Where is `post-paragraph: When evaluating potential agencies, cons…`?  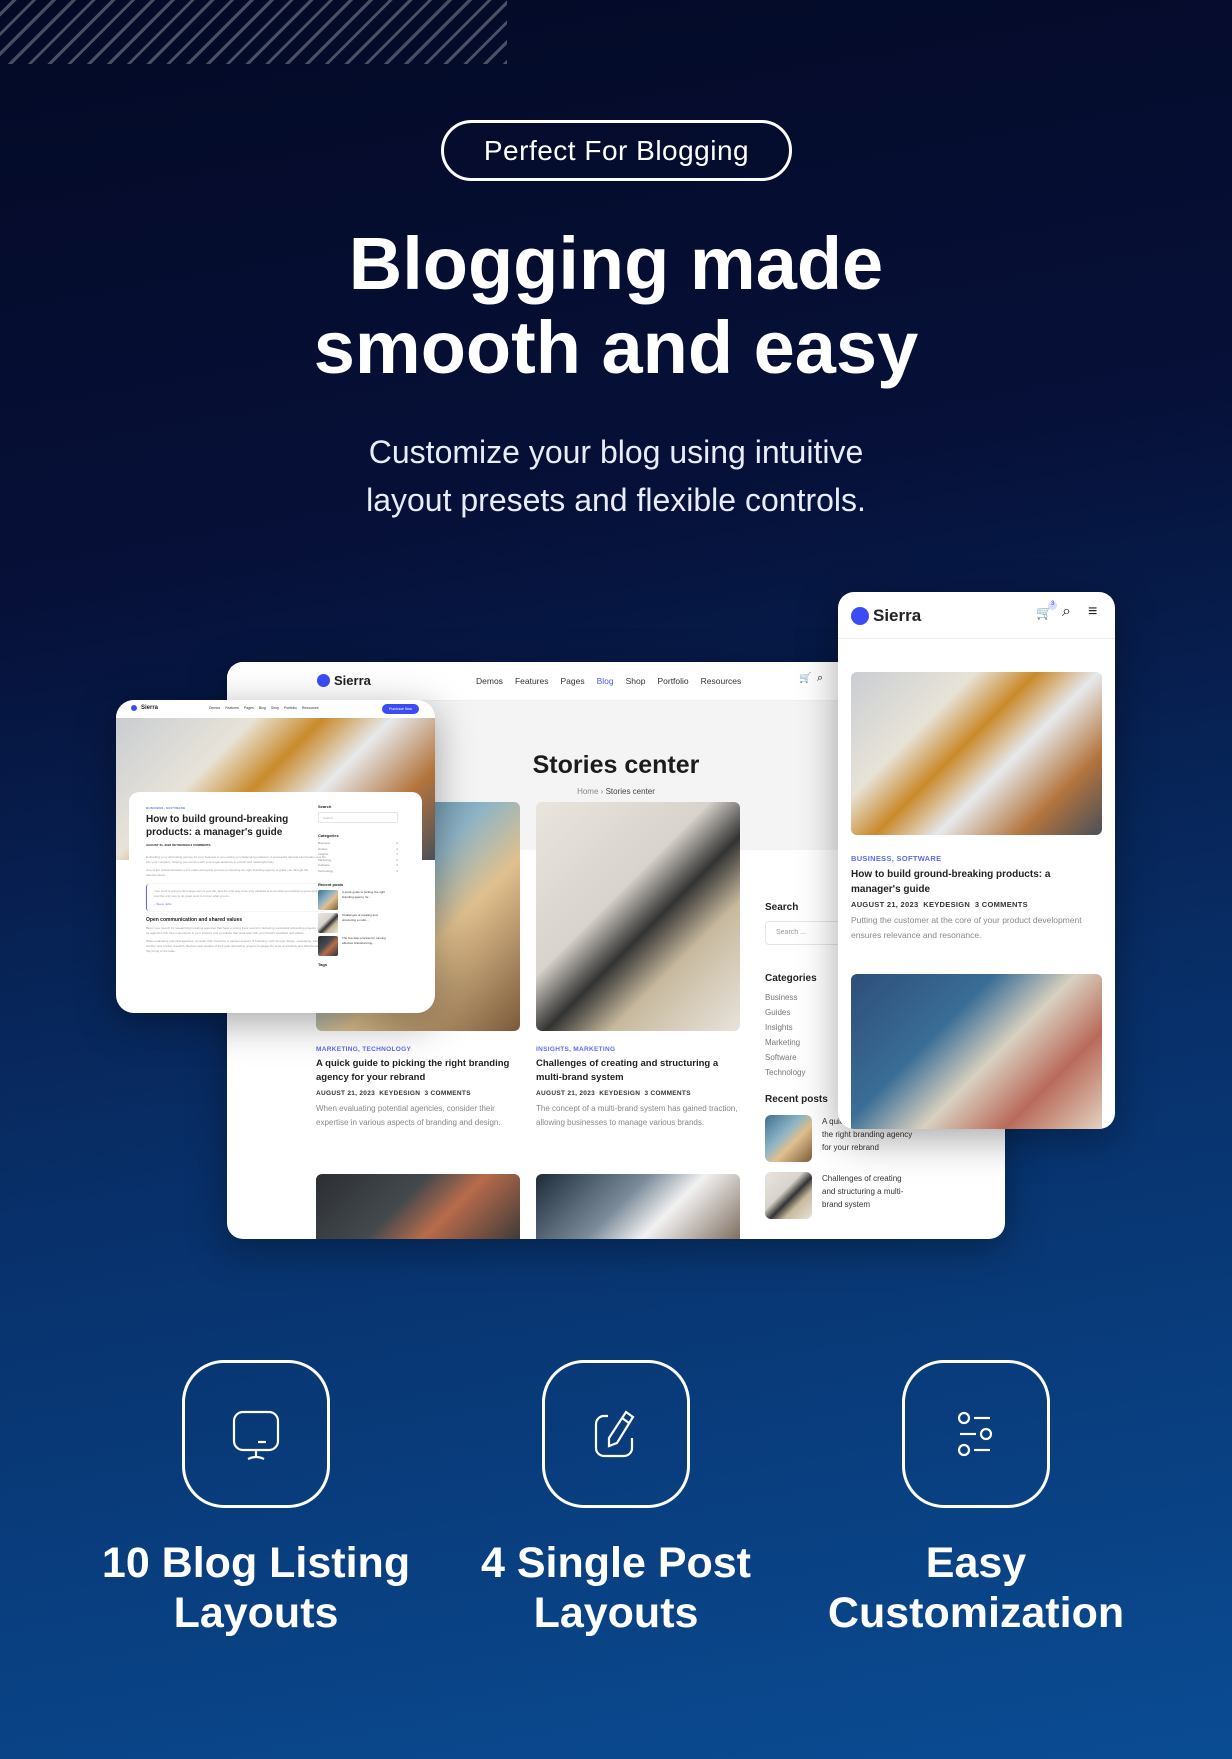
post-paragraph: When evaluating potential agencies, cons… is located at coordinates (234, 946).